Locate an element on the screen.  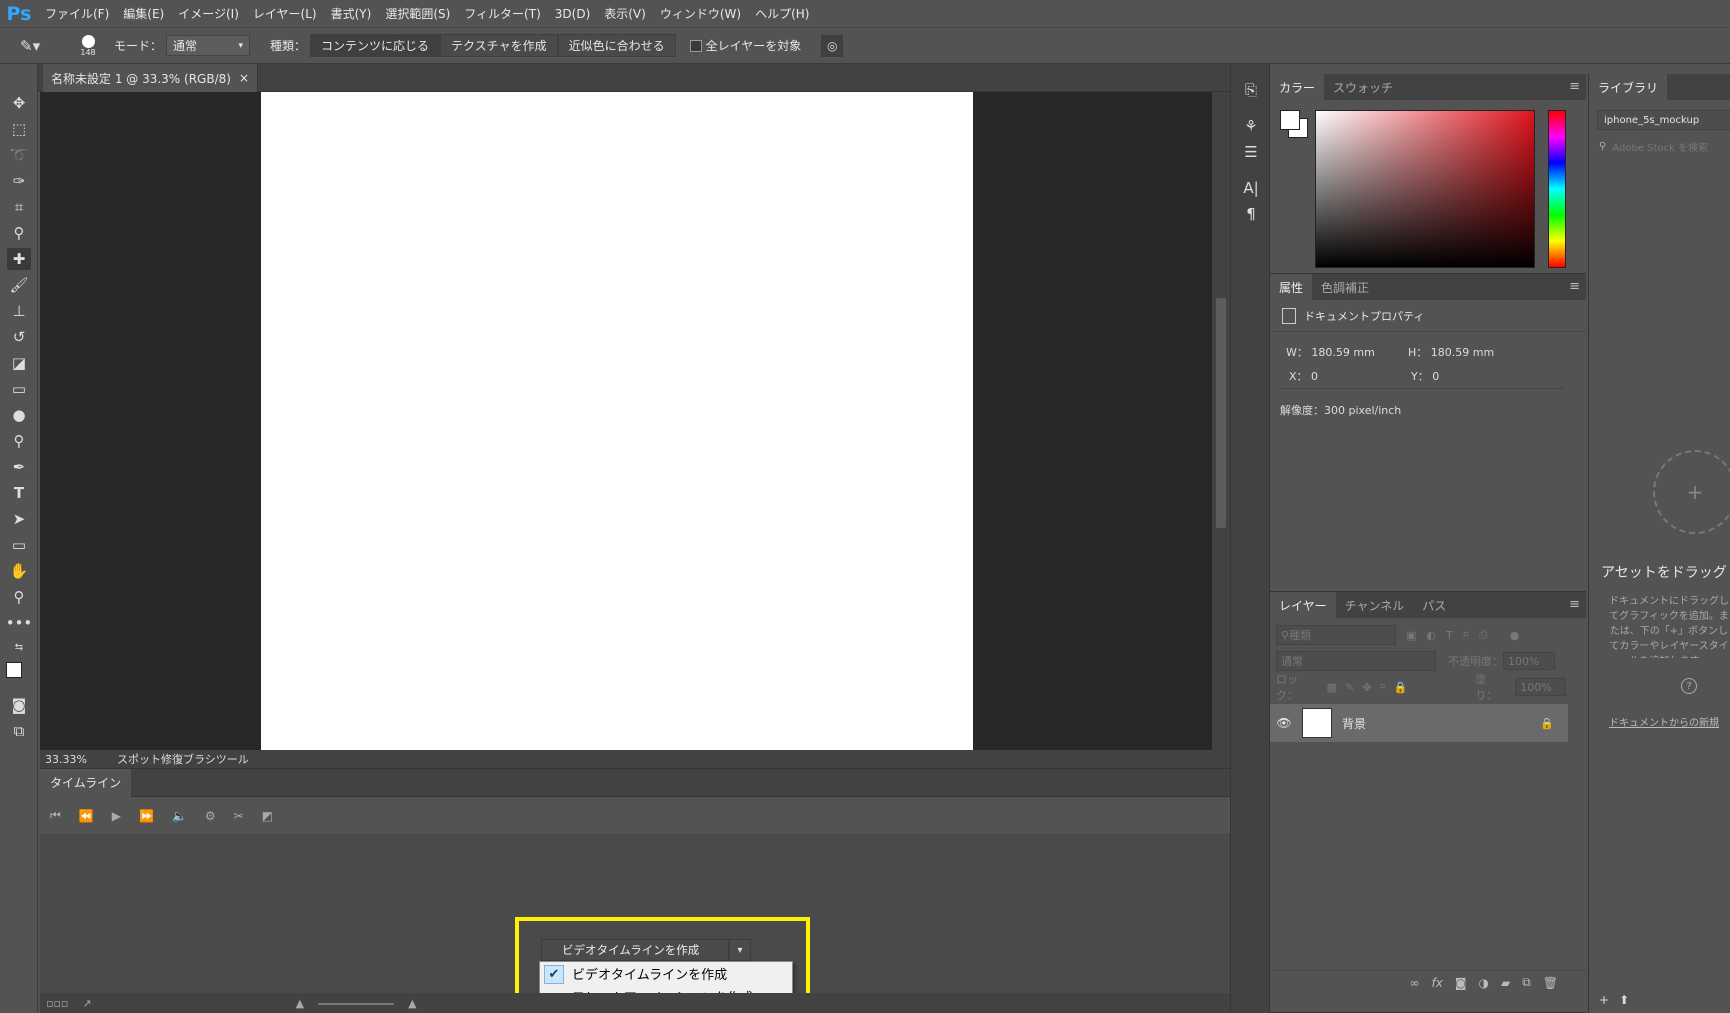
close-icon: × is located at coordinates (244, 78).